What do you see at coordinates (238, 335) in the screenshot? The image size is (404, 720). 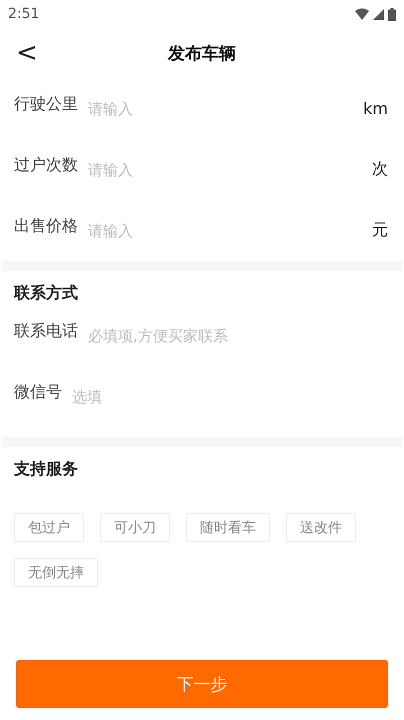 I see `input-field: 必填项,方便买家联系` at bounding box center [238, 335].